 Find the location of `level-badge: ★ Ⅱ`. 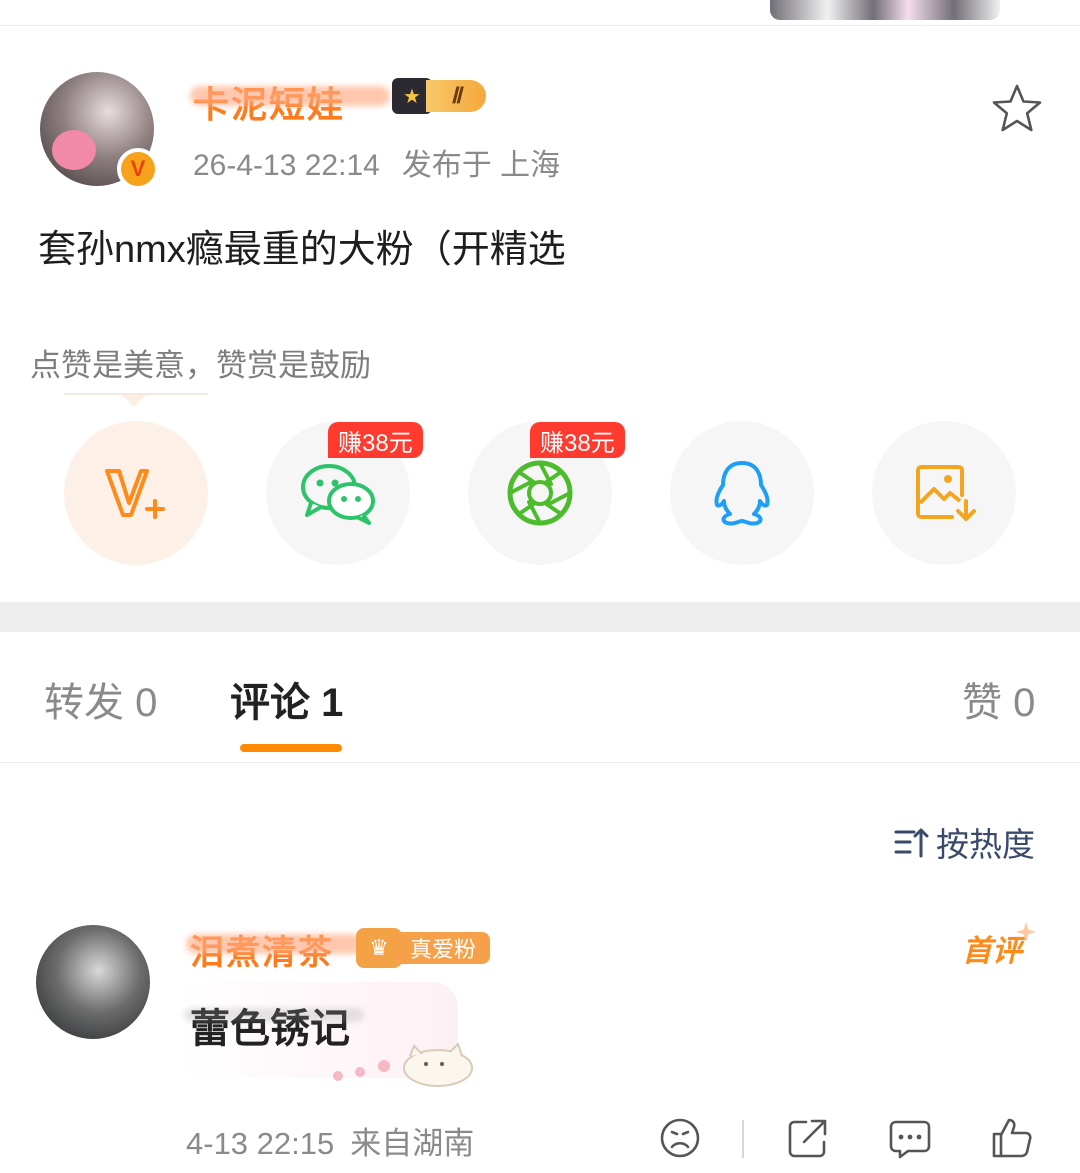

level-badge: ★ Ⅱ is located at coordinates (445, 96).